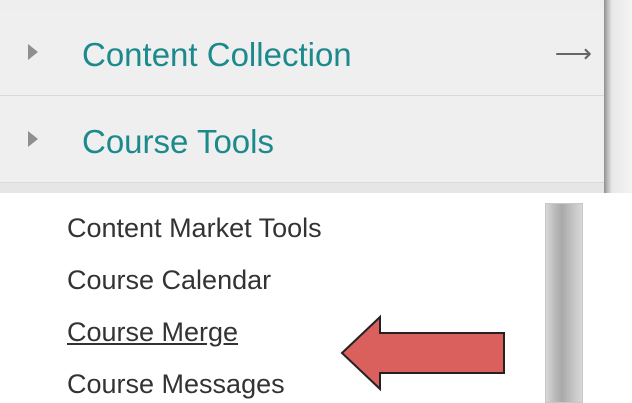 This screenshot has width=632, height=403. What do you see at coordinates (194, 228) in the screenshot?
I see `tool-link-content-market-tools: Content Market Tools` at bounding box center [194, 228].